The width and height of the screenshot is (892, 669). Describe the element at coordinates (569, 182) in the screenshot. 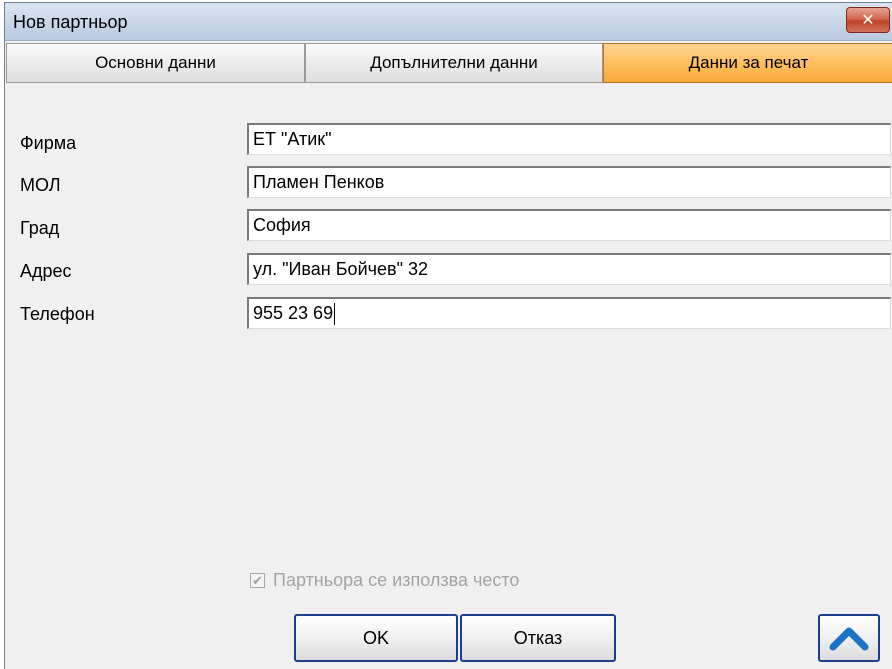

I see `mol-field: Пламен Пенков` at that location.